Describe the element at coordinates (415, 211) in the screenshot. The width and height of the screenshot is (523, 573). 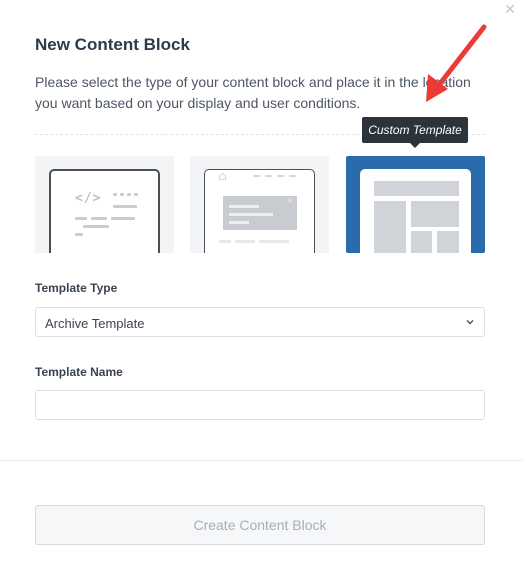
I see `page-layout-icon` at that location.